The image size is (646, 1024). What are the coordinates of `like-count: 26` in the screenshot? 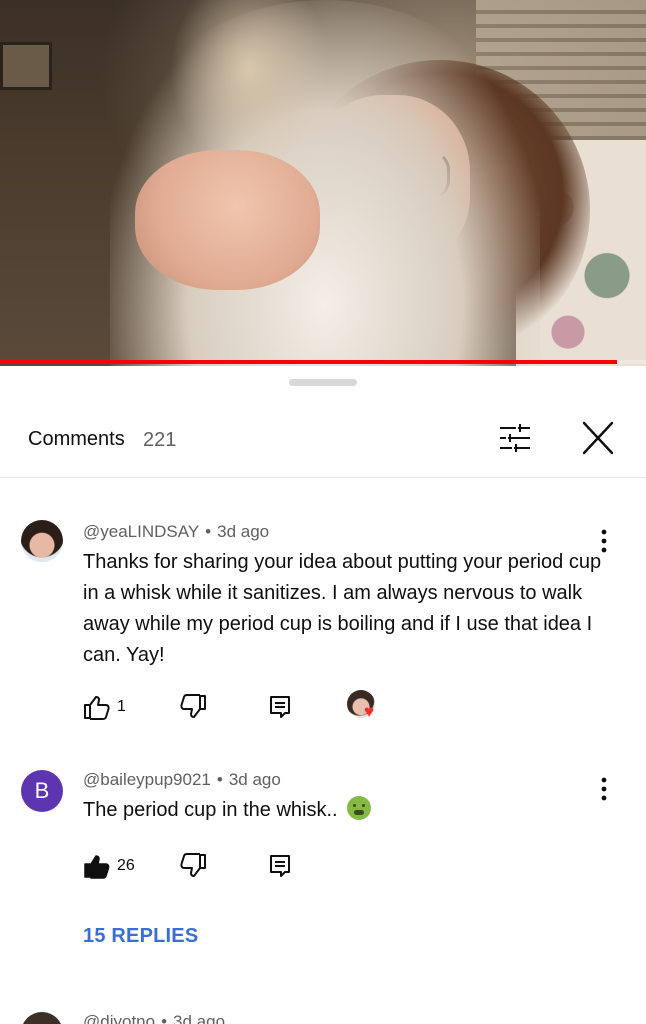 It's located at (126, 865).